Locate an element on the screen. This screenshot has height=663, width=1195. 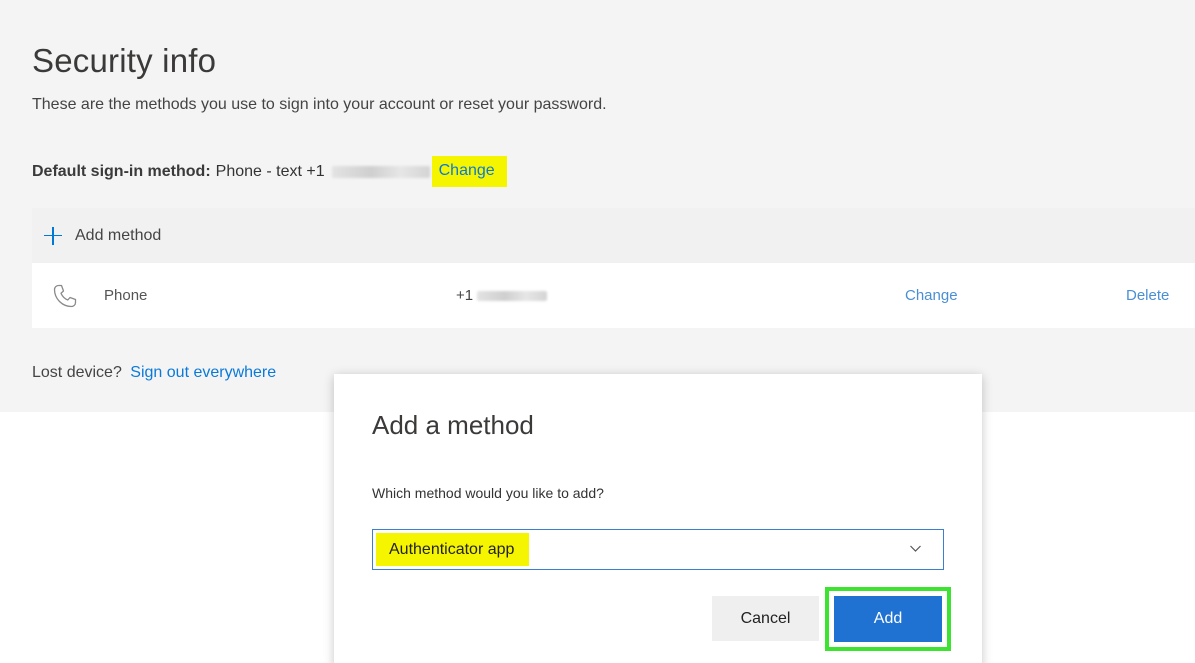
default-method-label: Default sign-in method: is located at coordinates (121, 171).